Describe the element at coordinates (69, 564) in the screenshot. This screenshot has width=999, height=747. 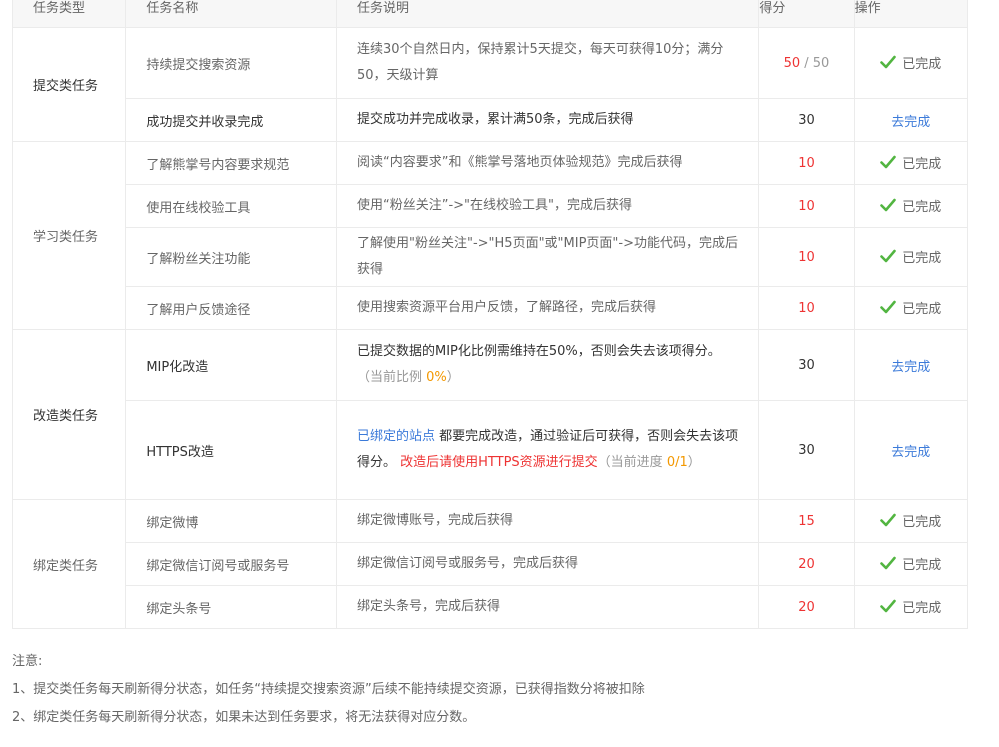
I see `group-bind: 绑定类任务` at that location.